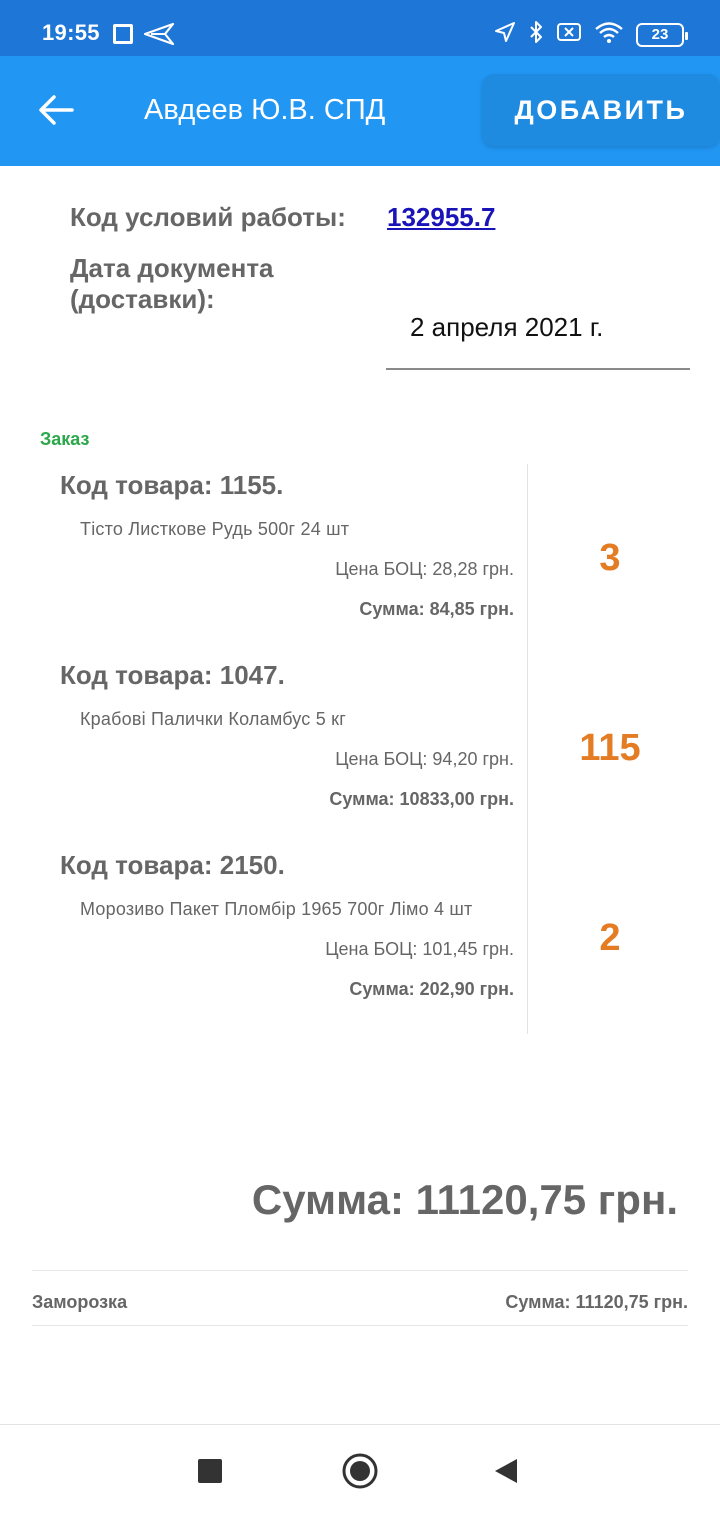 This screenshot has width=720, height=1520. Describe the element at coordinates (213, 719) in the screenshot. I see `item-name: Крабові Палички Коламбус 5 кг` at that location.